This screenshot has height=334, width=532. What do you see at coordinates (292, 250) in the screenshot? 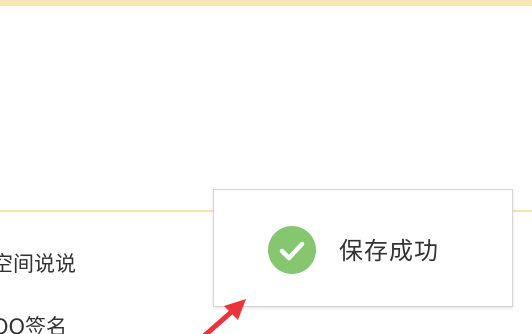
I see `check-circle-icon` at bounding box center [292, 250].